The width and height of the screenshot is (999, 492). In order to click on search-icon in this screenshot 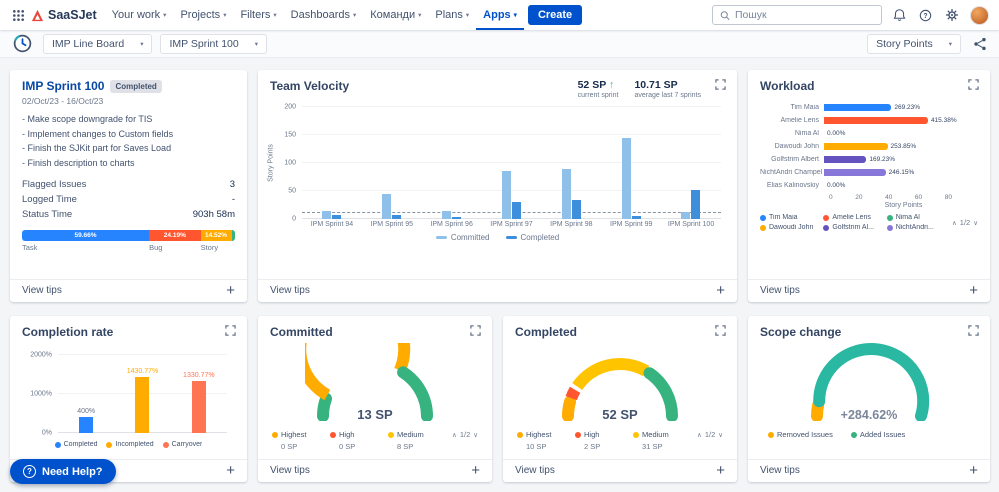, I will do `click(725, 15)`.